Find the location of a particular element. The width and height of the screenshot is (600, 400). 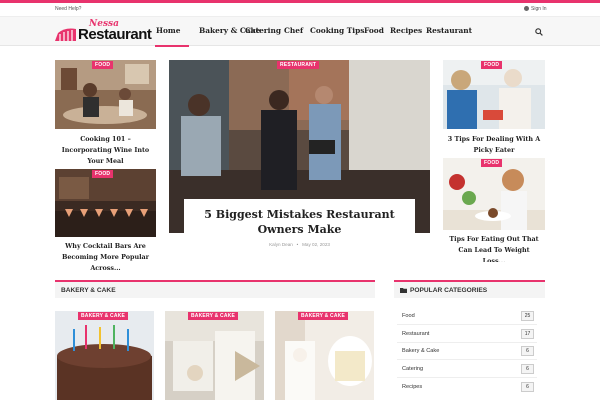

category-row-bakery-cake: Bakery & Cake 6 is located at coordinates (467, 351).